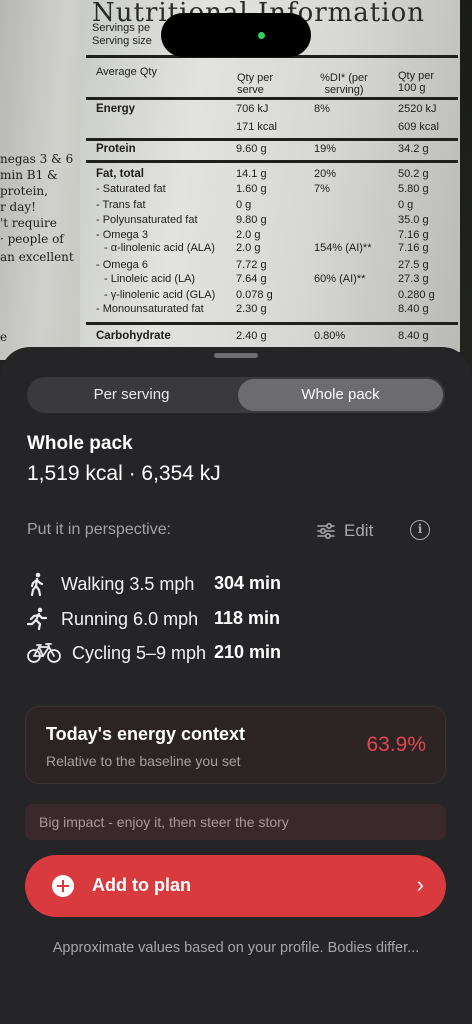  I want to click on label-cell: 154% (AI)**, so click(343, 248).